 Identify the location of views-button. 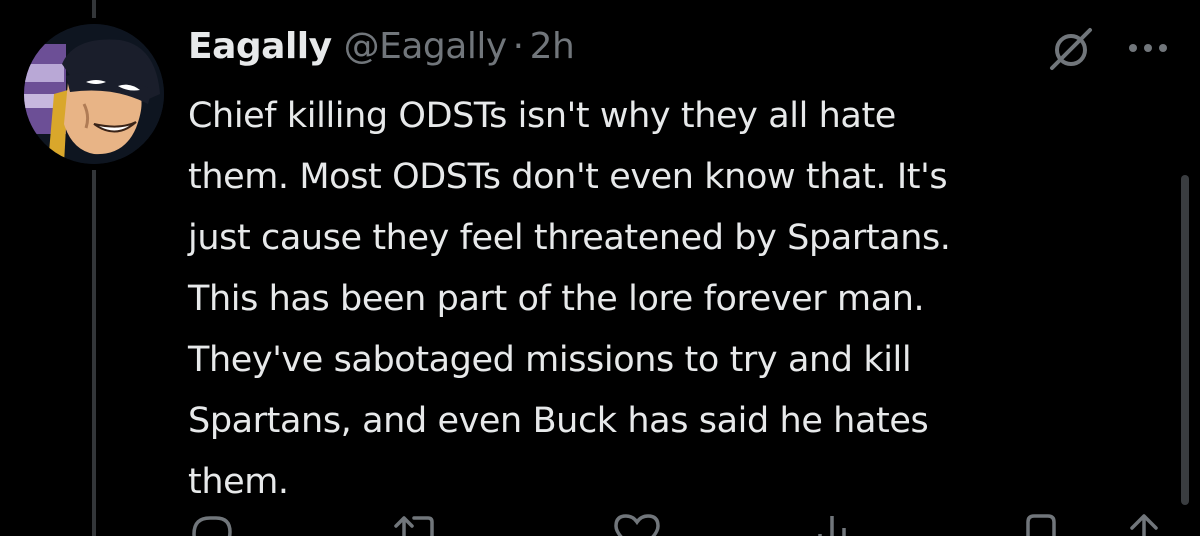
(834, 524).